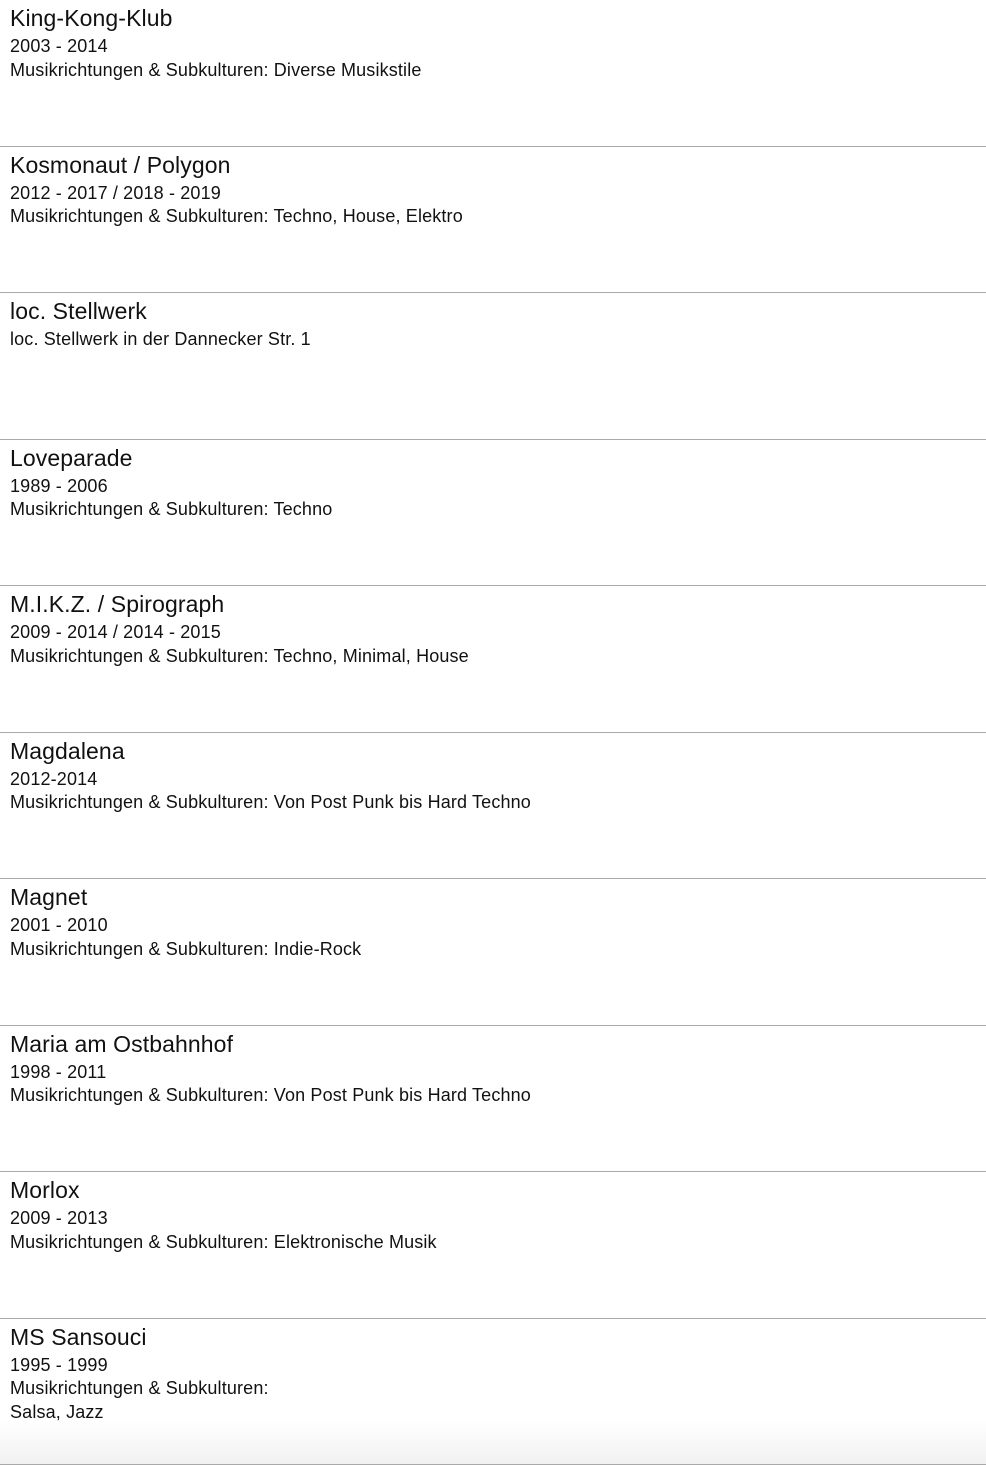 The height and width of the screenshot is (1465, 986). Describe the element at coordinates (493, 751) in the screenshot. I see `entry-title: Magdalena` at that location.